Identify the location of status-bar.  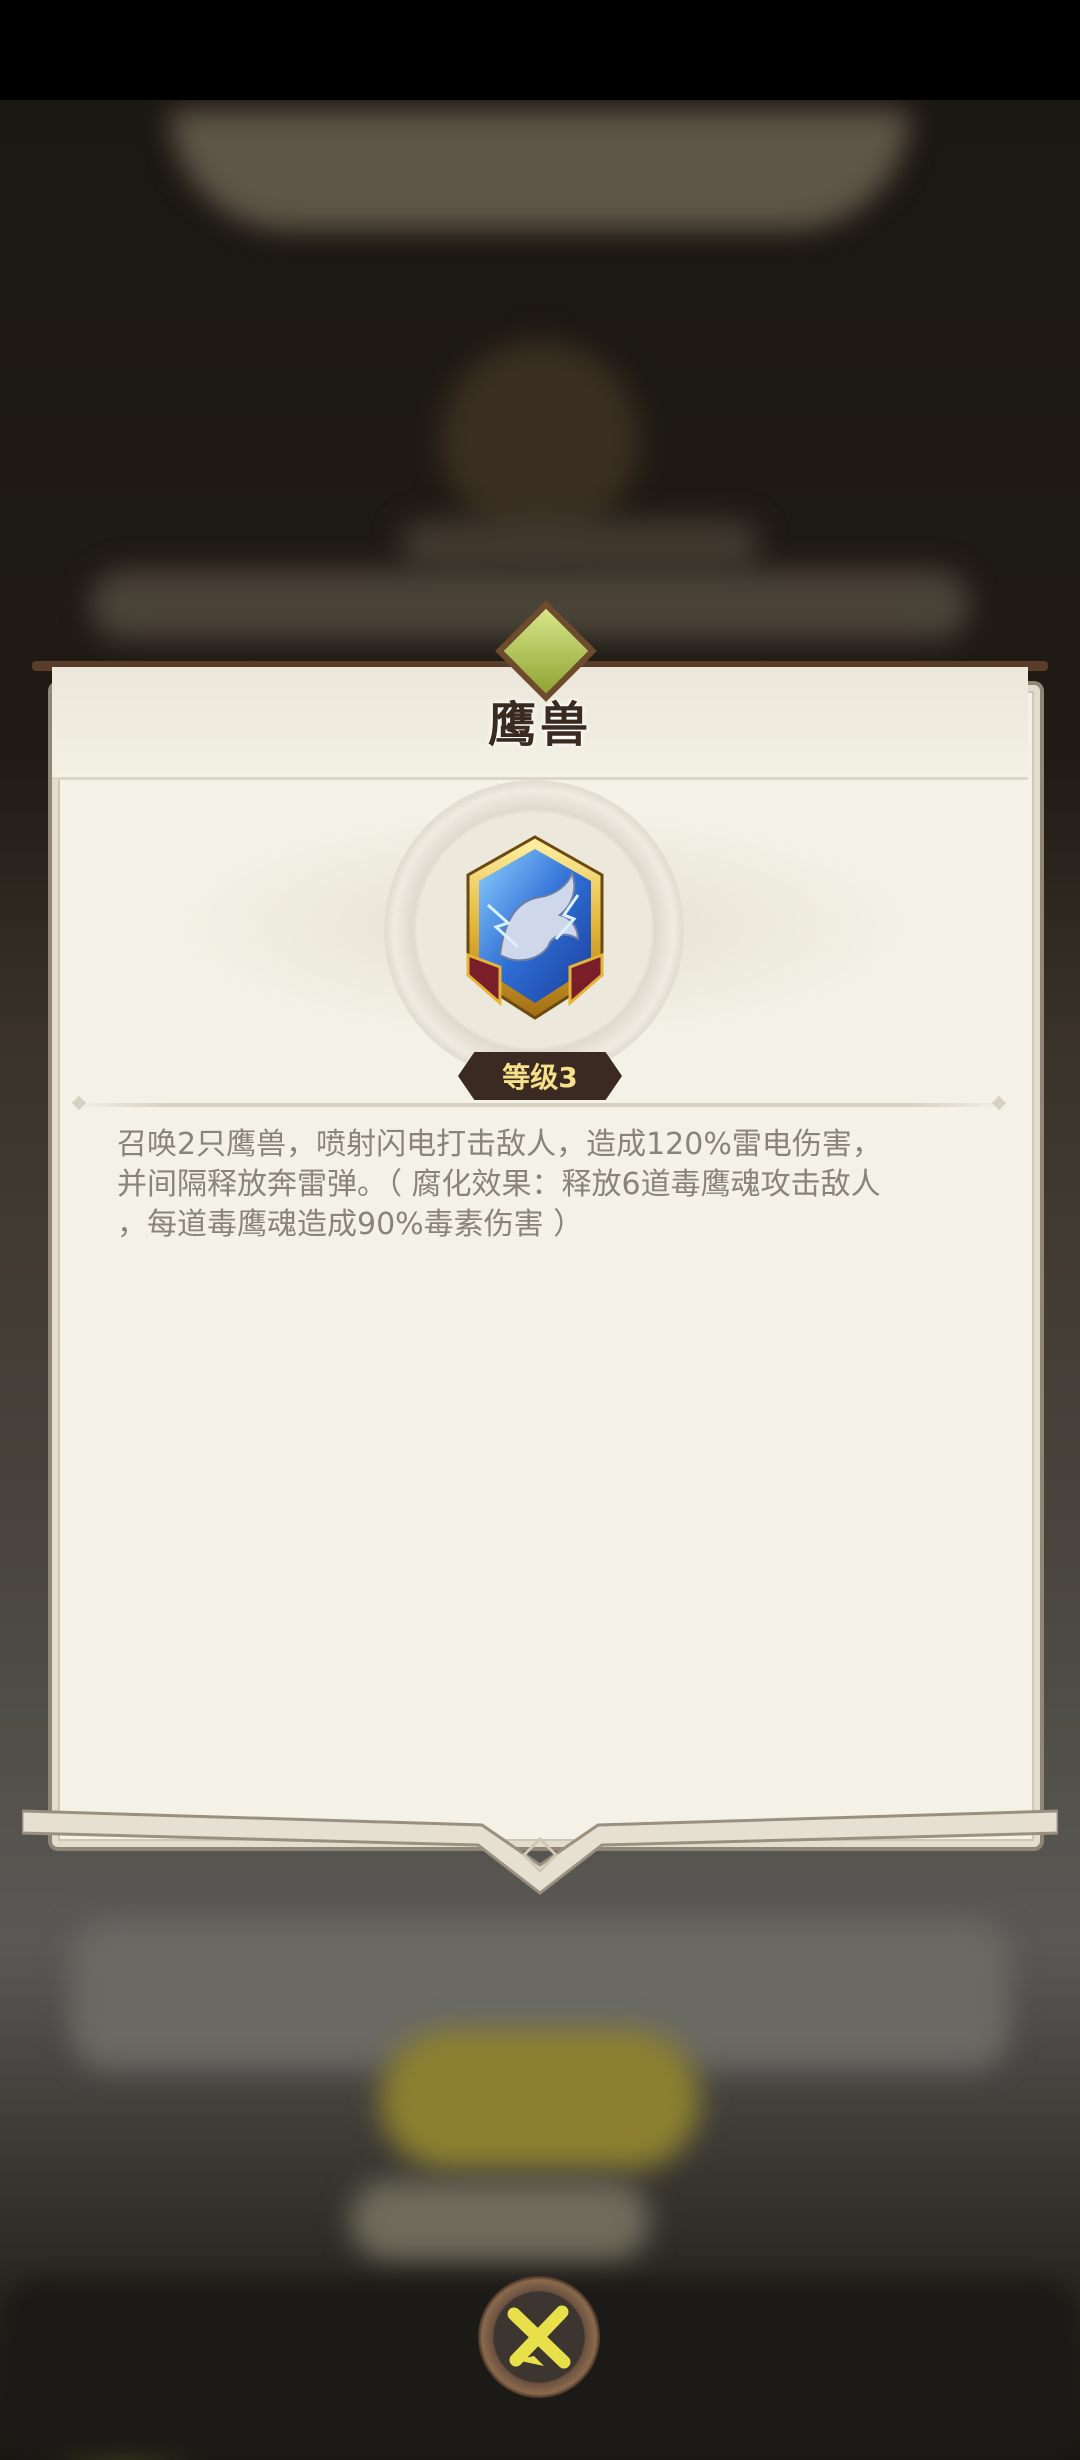
(540, 50).